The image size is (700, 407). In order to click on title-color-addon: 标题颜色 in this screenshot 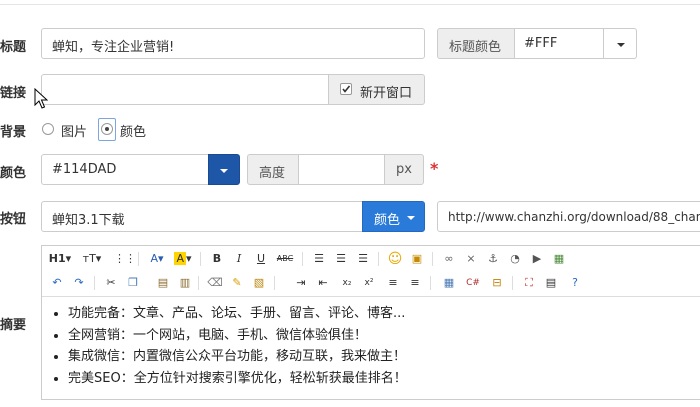, I will do `click(476, 43)`.